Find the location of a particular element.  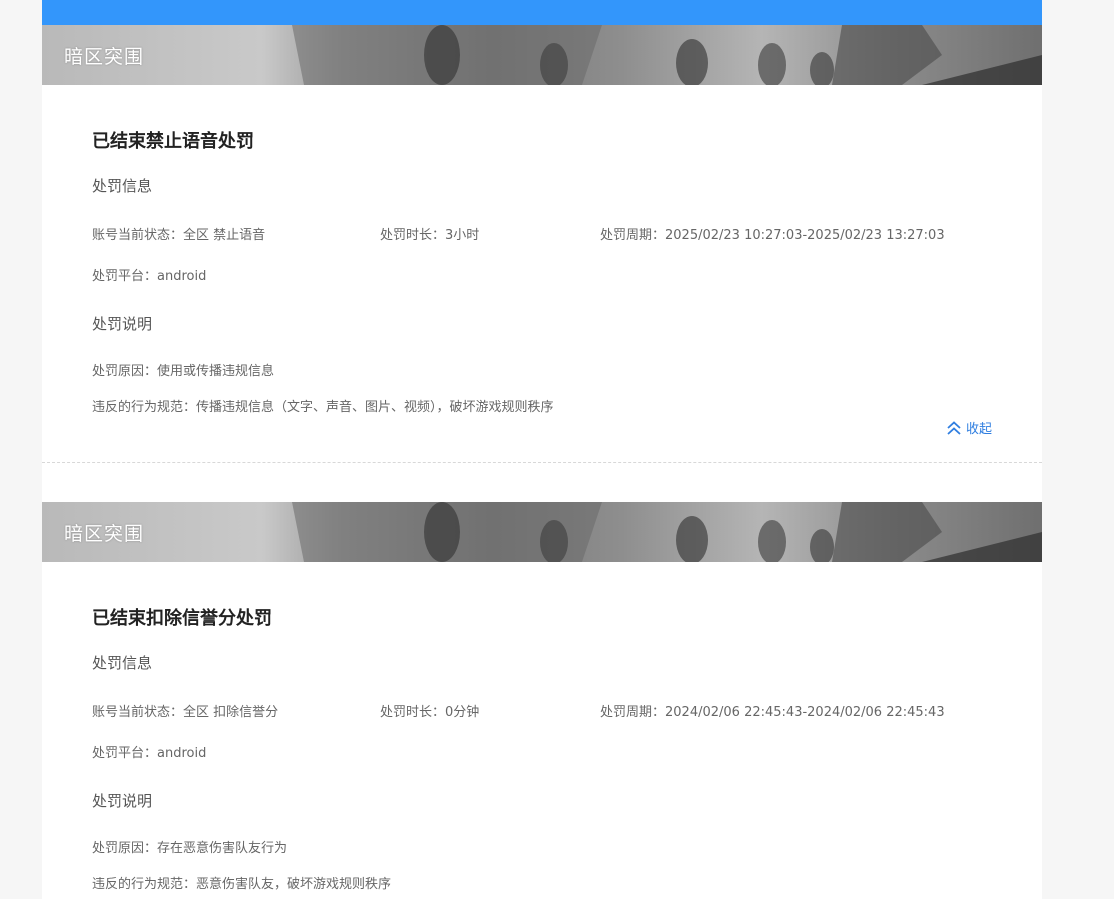

account-status-value: 全区 禁止语音 is located at coordinates (224, 235).